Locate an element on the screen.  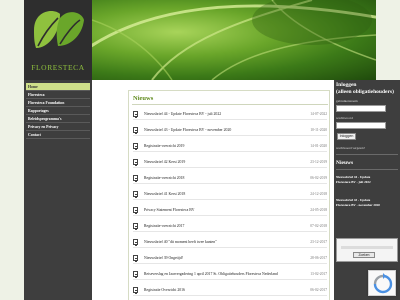
search-box: Zoeken is located at coordinates (367, 250).